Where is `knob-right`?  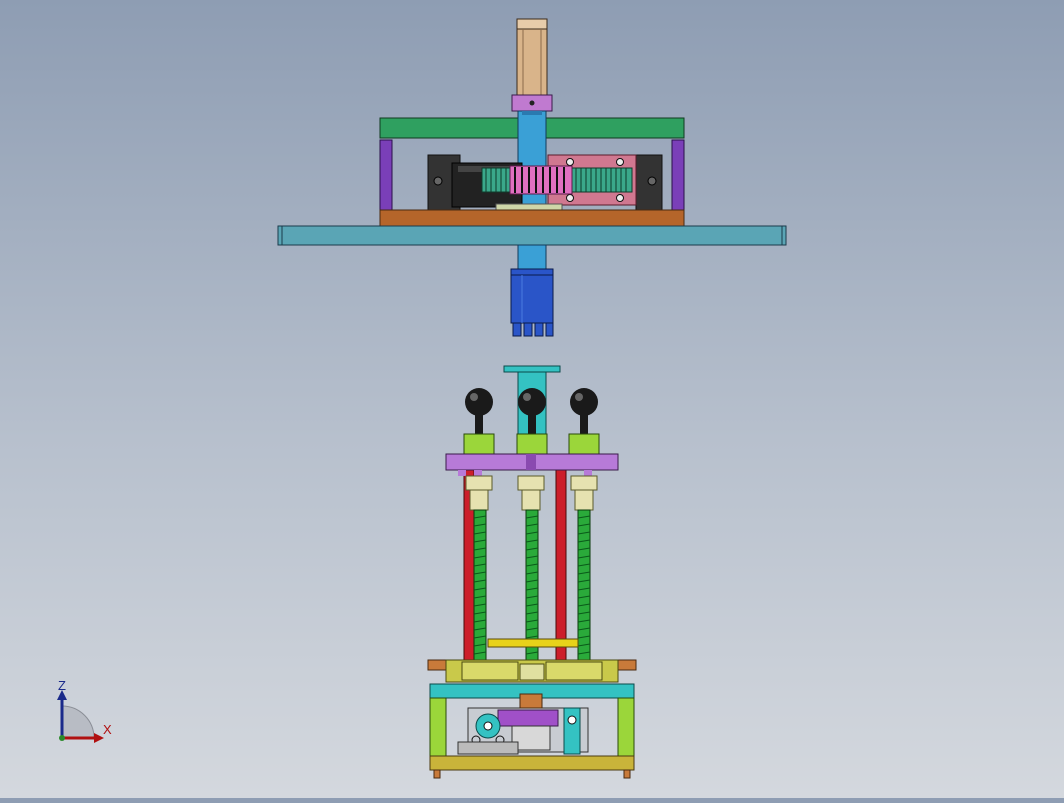 knob-right is located at coordinates (584, 411).